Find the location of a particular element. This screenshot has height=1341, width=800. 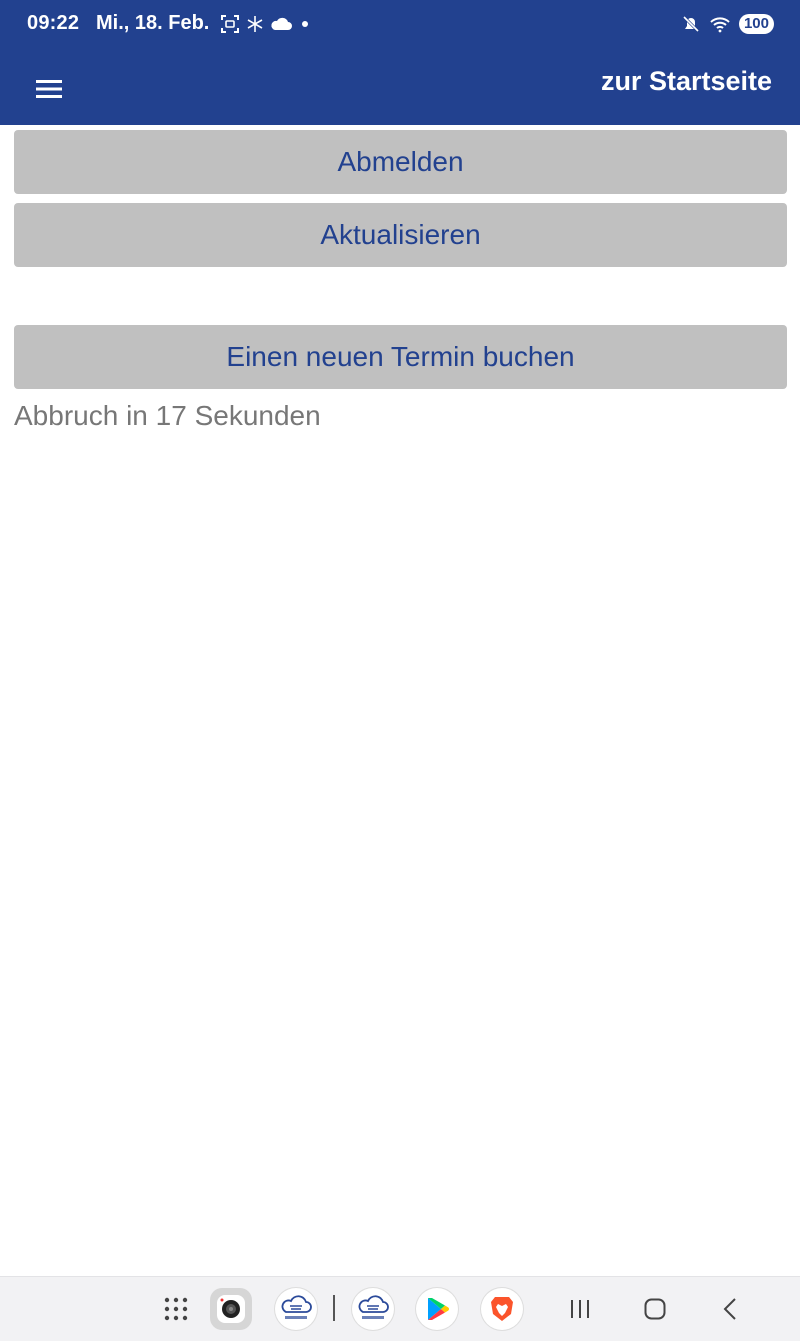

status-bar: 09:22 Mi., 18. Feb. 100 is located at coordinates (400, 25).